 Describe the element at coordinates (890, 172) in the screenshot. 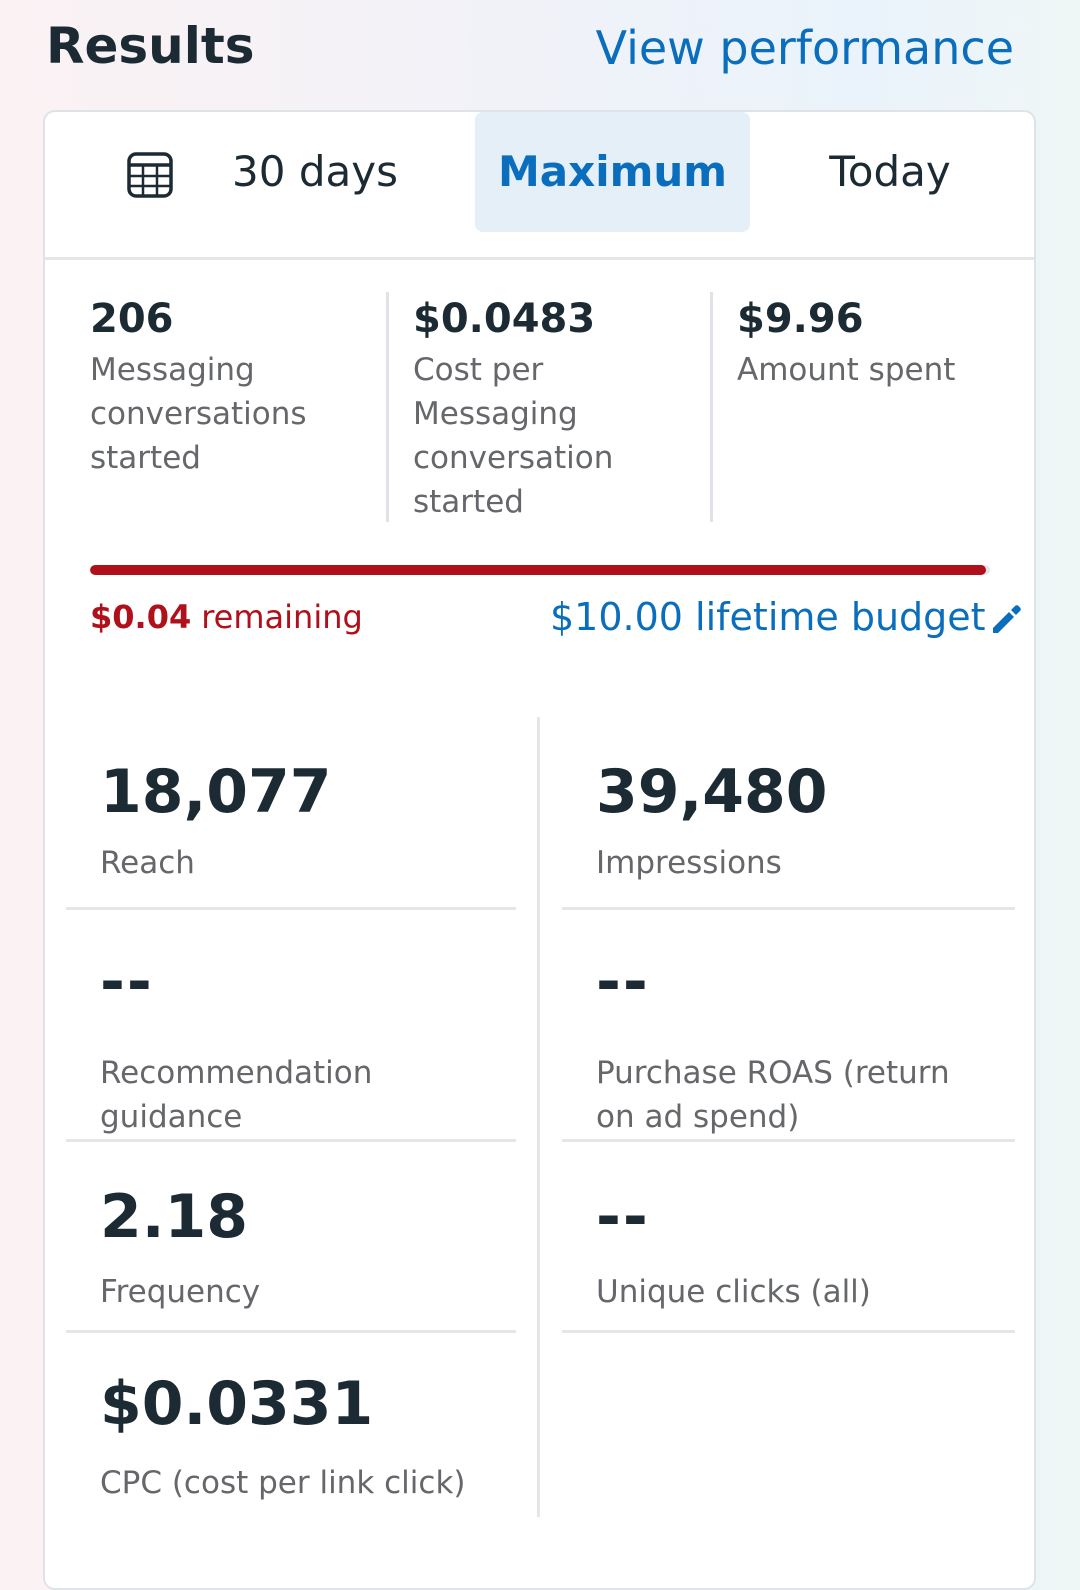

I see `tab-today: Today` at that location.